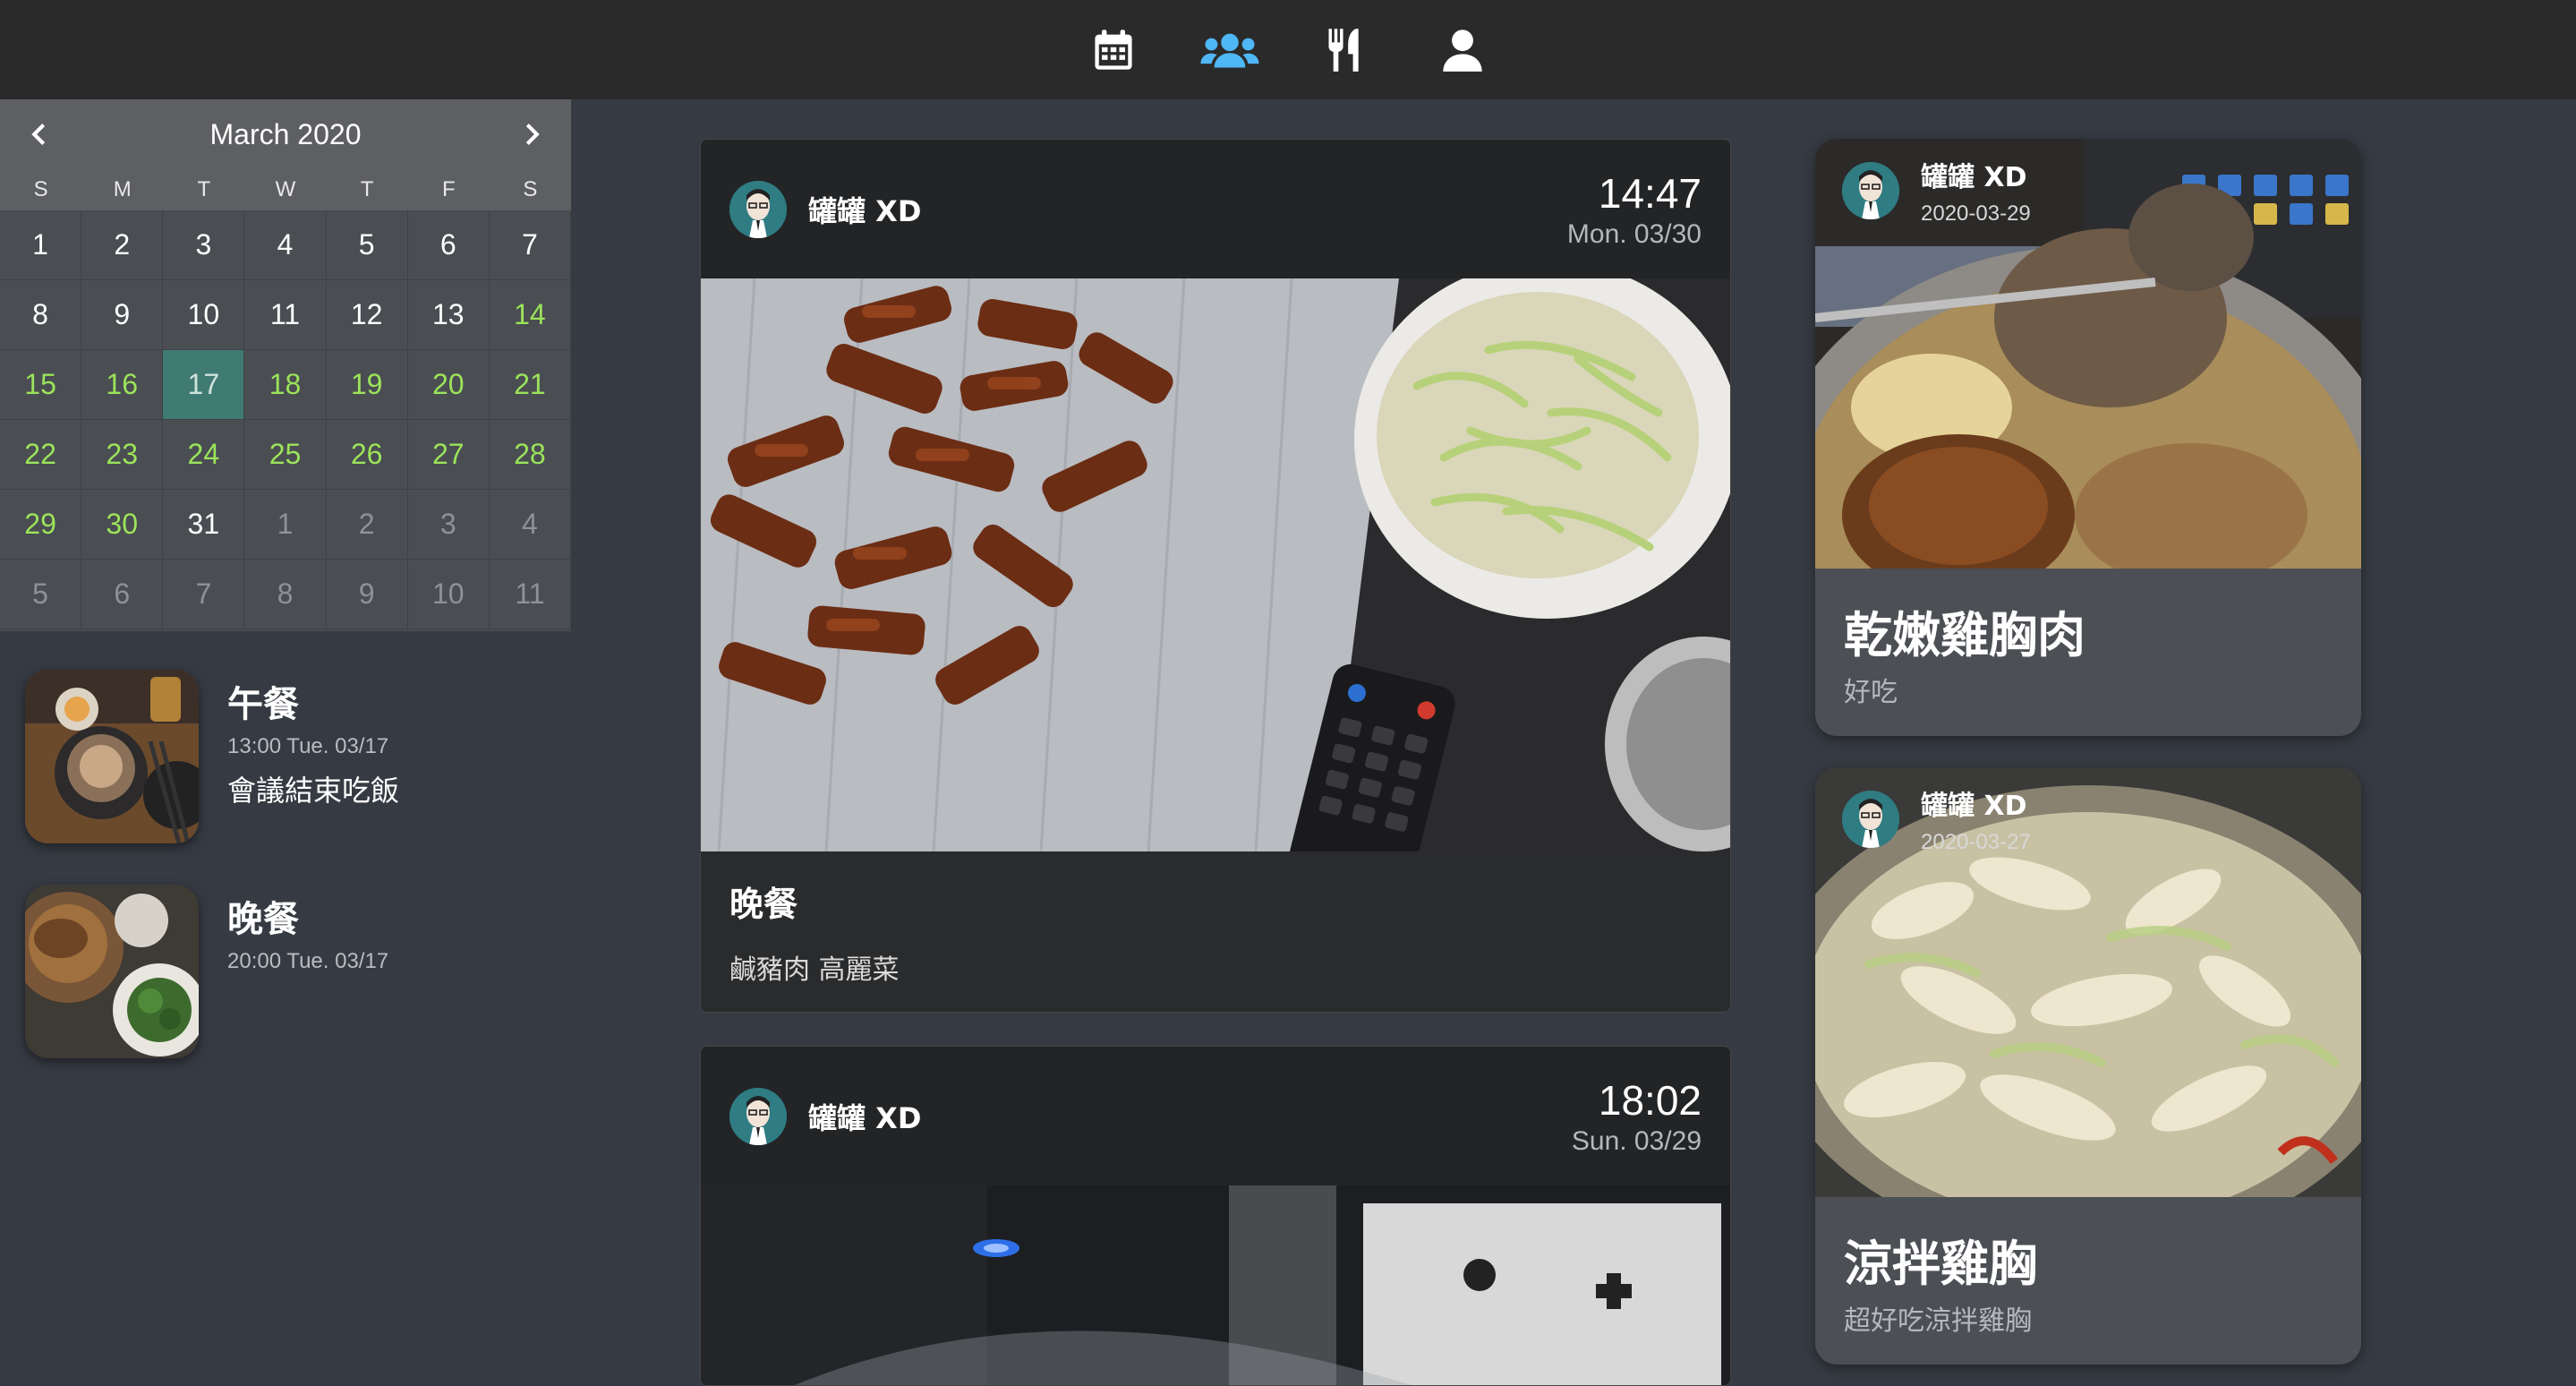 This screenshot has height=1386, width=2576. Describe the element at coordinates (1215, 1116) in the screenshot. I see `post-header: 罐罐 XD 18:02 Sun. 03/29` at that location.